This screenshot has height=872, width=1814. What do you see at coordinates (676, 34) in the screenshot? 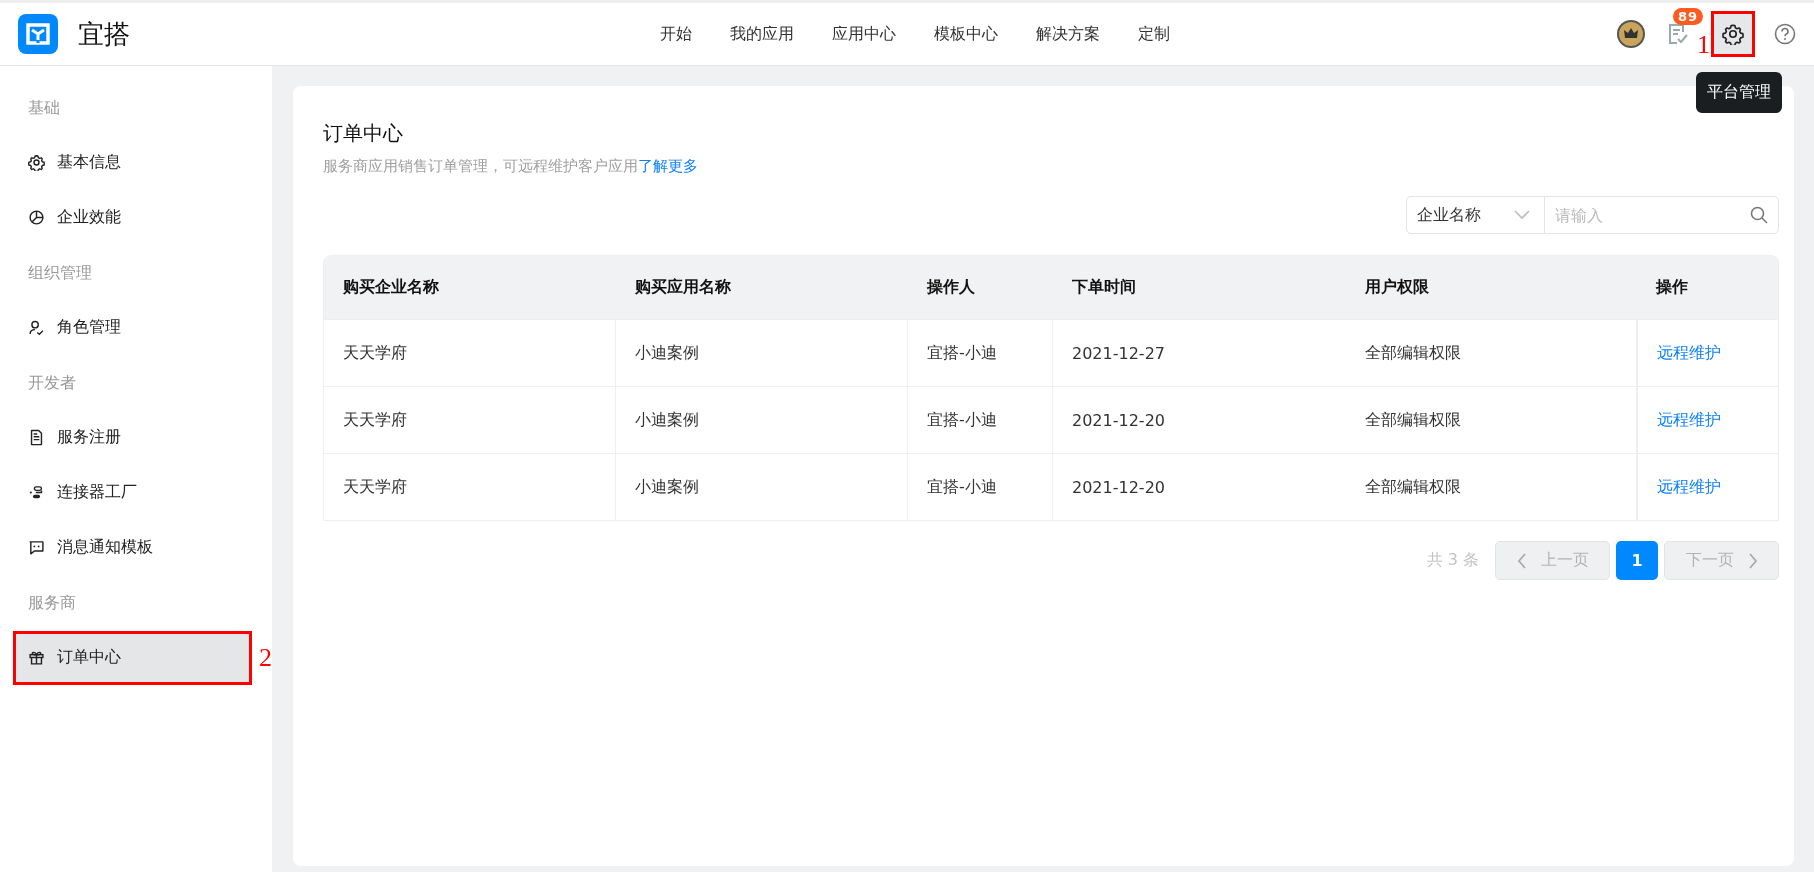
I see `nav-tab: 开始` at bounding box center [676, 34].